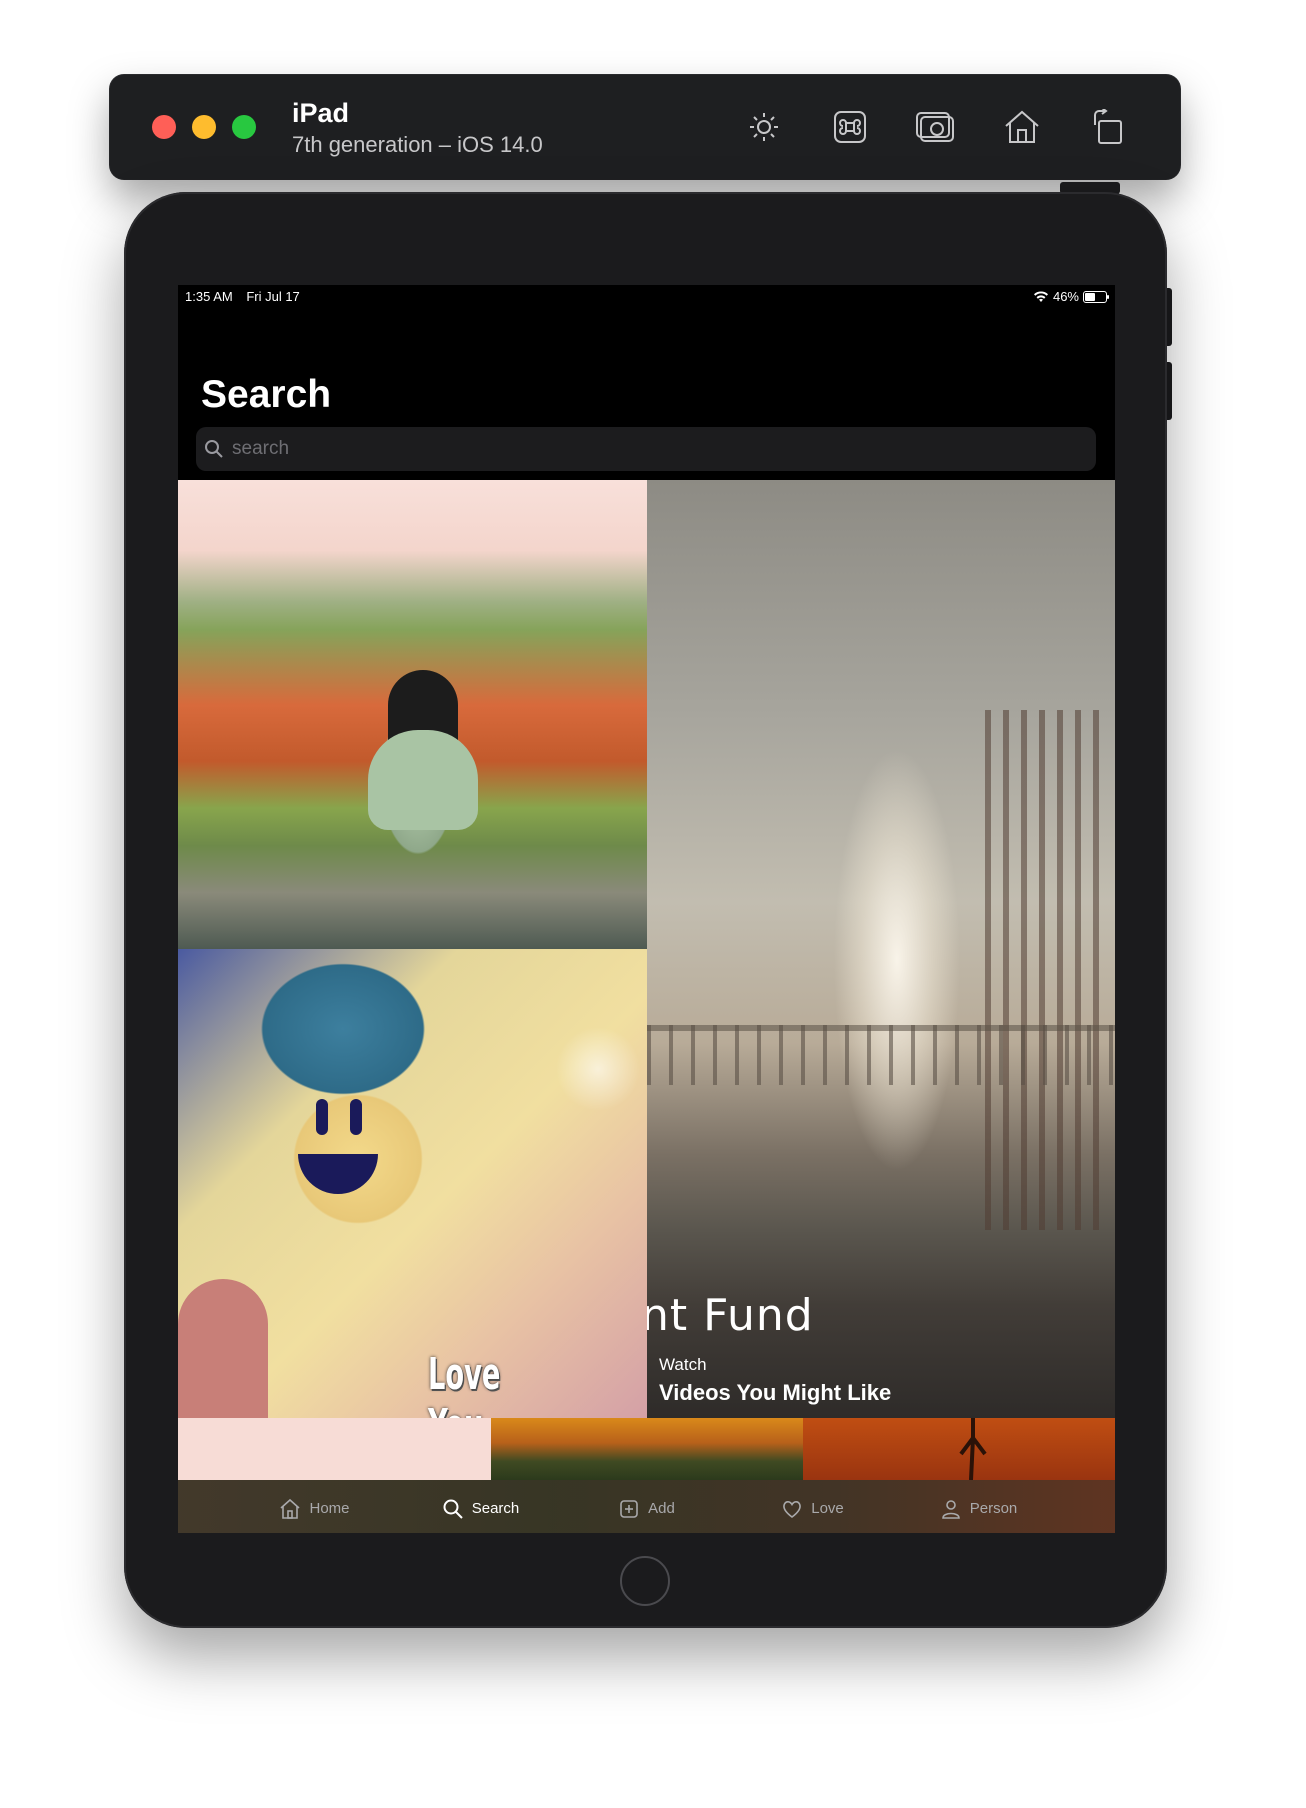  Describe the element at coordinates (321, 113) in the screenshot. I see `device-name: iPad` at that location.